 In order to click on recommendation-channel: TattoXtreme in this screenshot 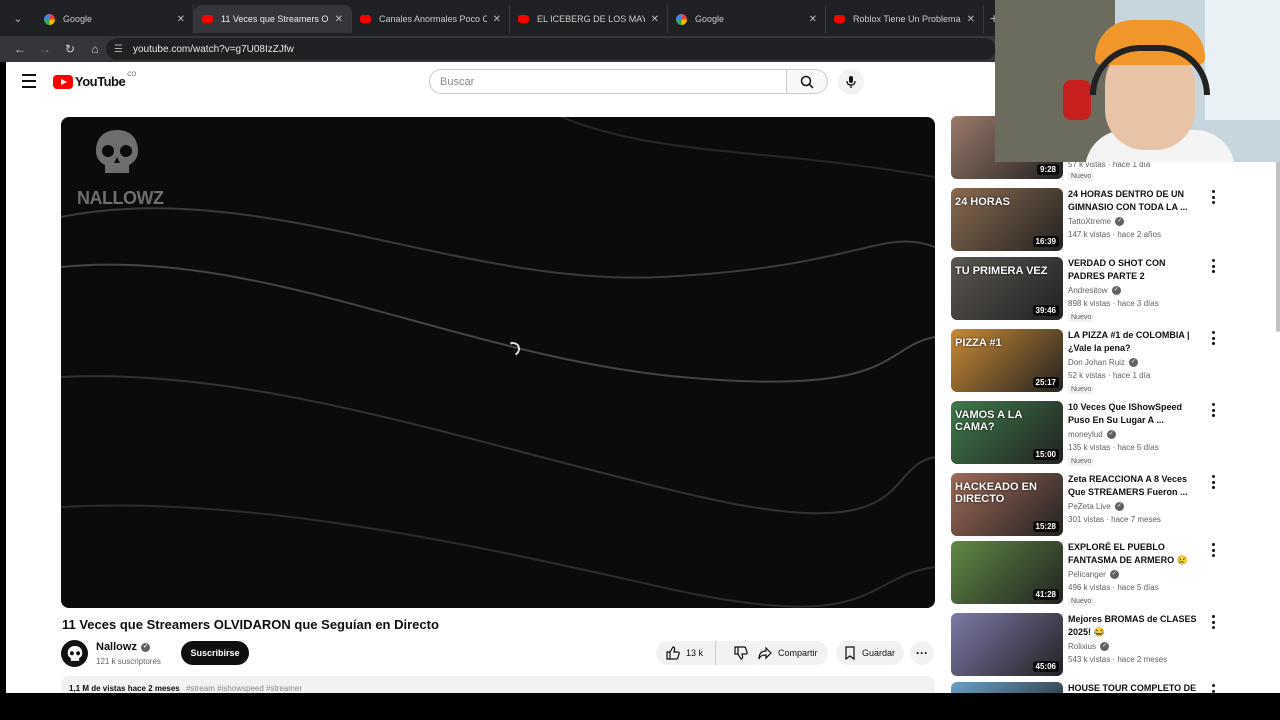, I will do `click(1089, 221)`.